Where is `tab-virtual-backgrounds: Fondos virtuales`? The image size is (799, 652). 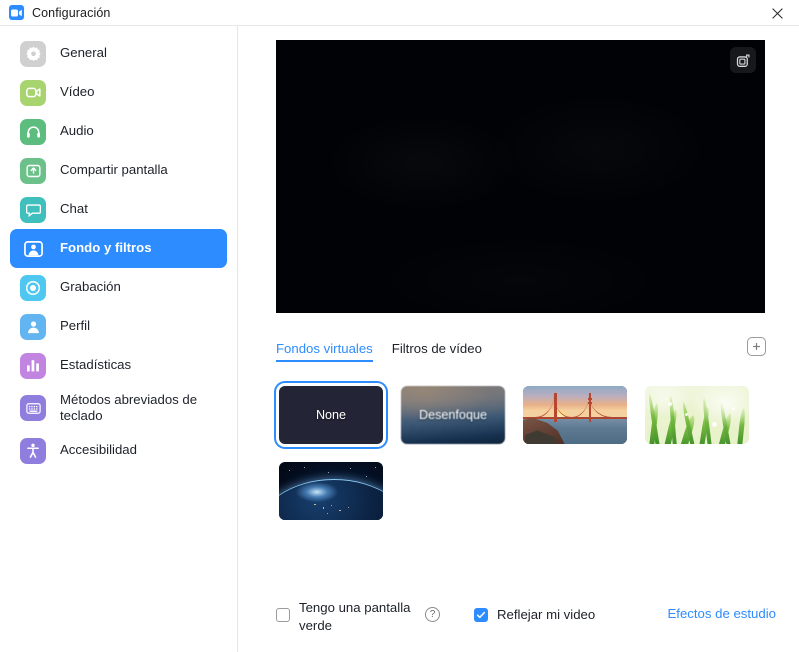 tab-virtual-backgrounds: Fondos virtuales is located at coordinates (324, 351).